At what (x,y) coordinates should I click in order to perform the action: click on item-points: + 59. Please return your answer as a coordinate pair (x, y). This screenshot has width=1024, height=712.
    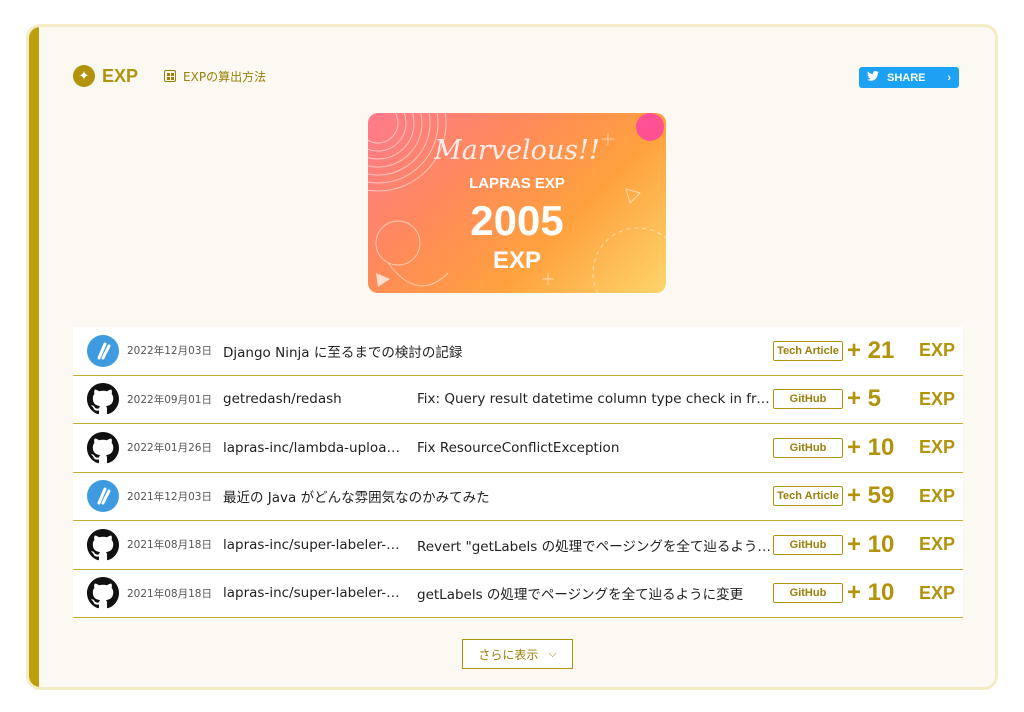
    Looking at the image, I should click on (871, 496).